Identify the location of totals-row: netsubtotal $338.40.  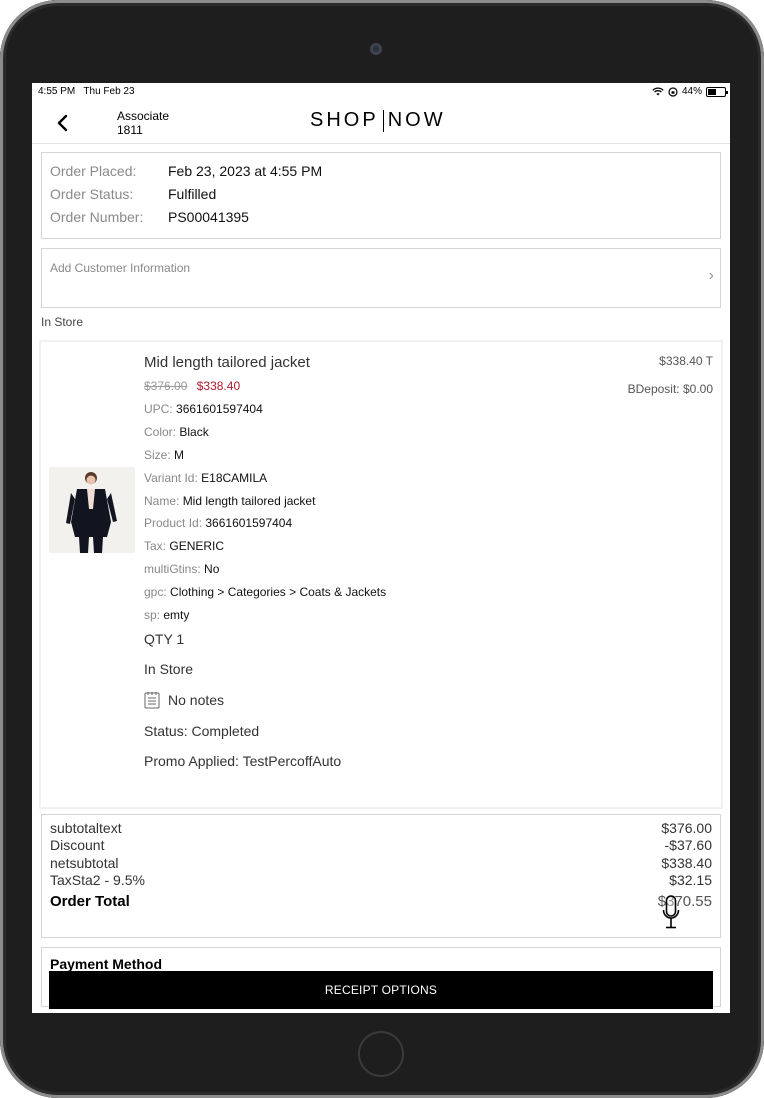
(381, 862).